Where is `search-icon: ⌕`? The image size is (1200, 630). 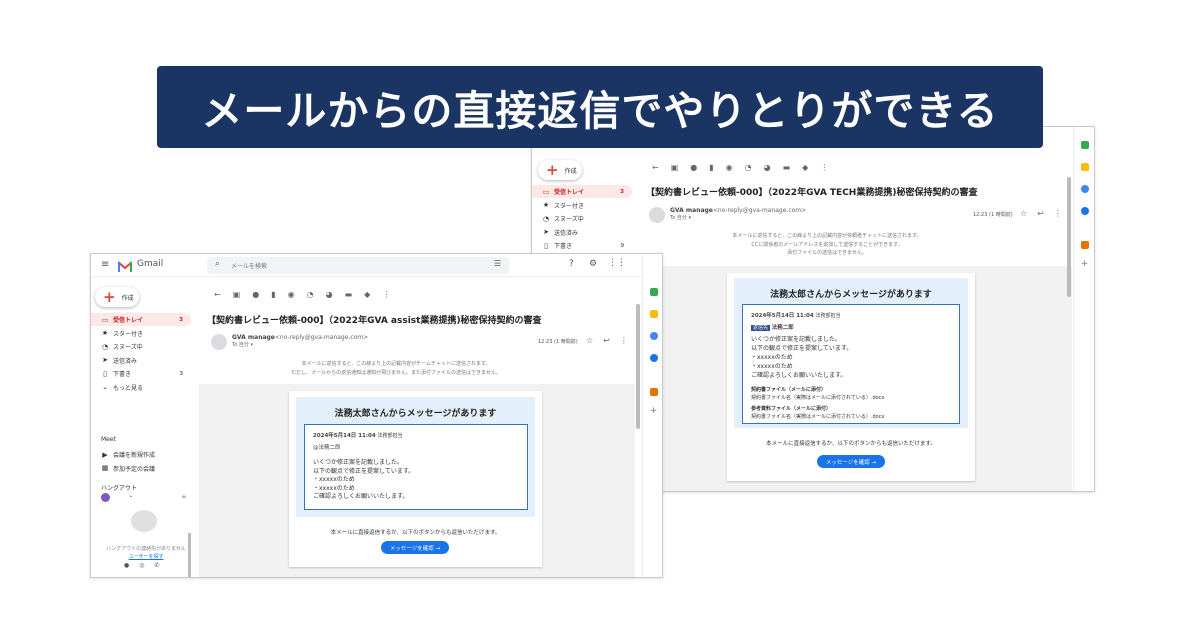 search-icon: ⌕ is located at coordinates (217, 264).